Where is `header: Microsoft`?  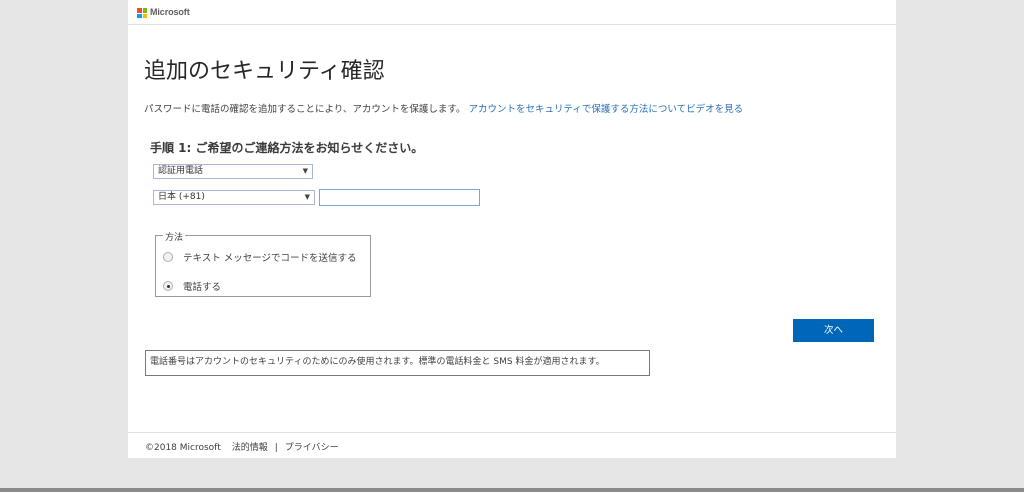
header: Microsoft is located at coordinates (512, 12).